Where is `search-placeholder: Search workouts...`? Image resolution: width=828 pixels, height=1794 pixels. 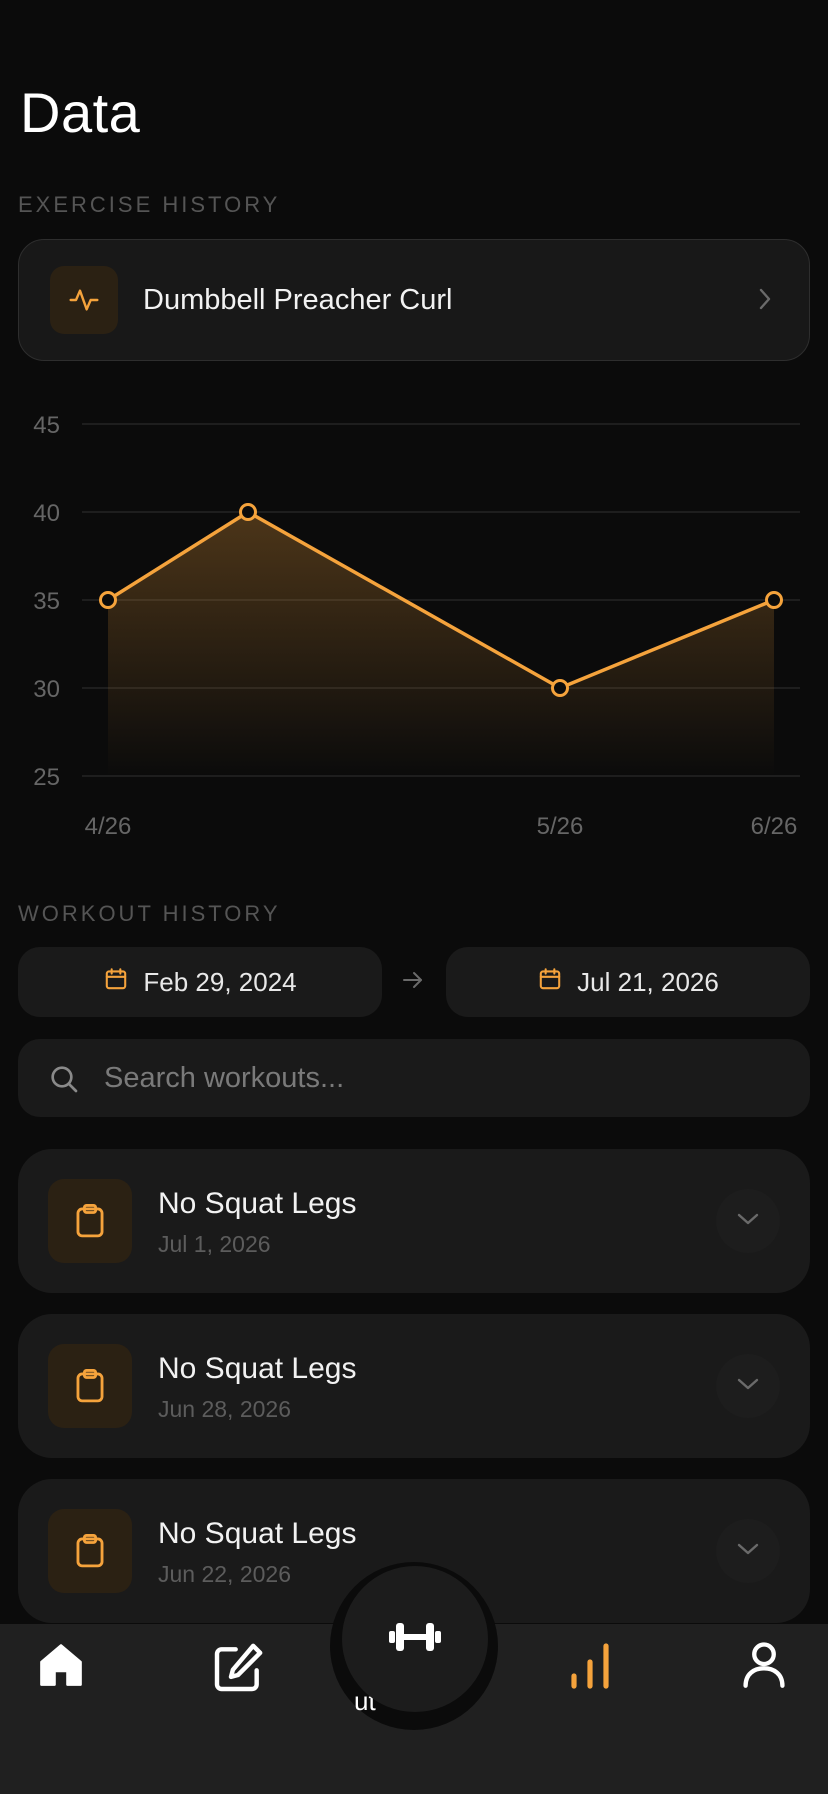
search-placeholder: Search workouts... is located at coordinates (224, 1078).